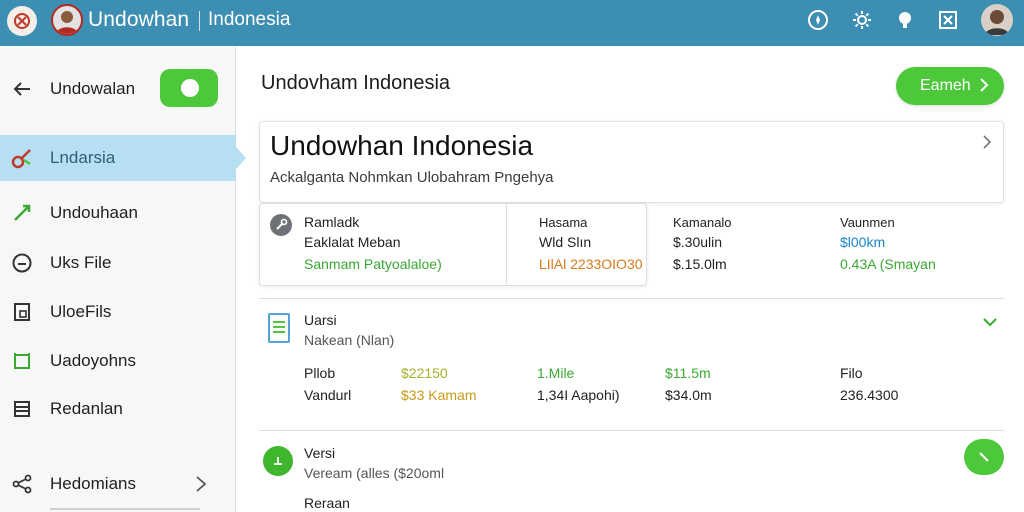 This screenshot has width=1024, height=512. What do you see at coordinates (688, 373) in the screenshot?
I see `row-value: $11.5m` at bounding box center [688, 373].